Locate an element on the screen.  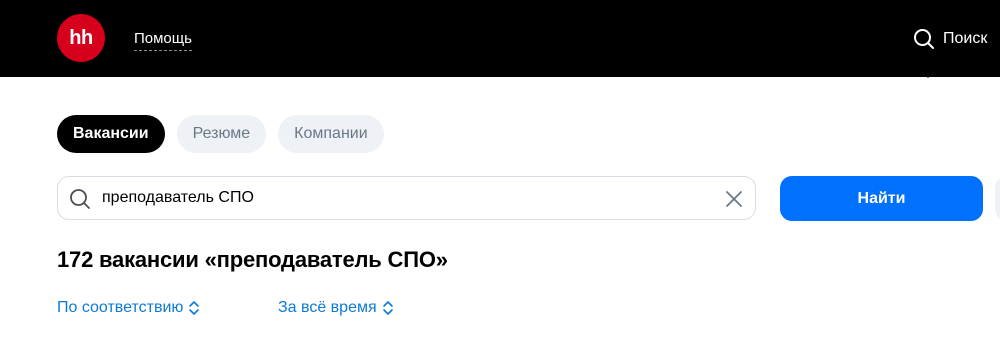
help-link: Помощь is located at coordinates (163, 40).